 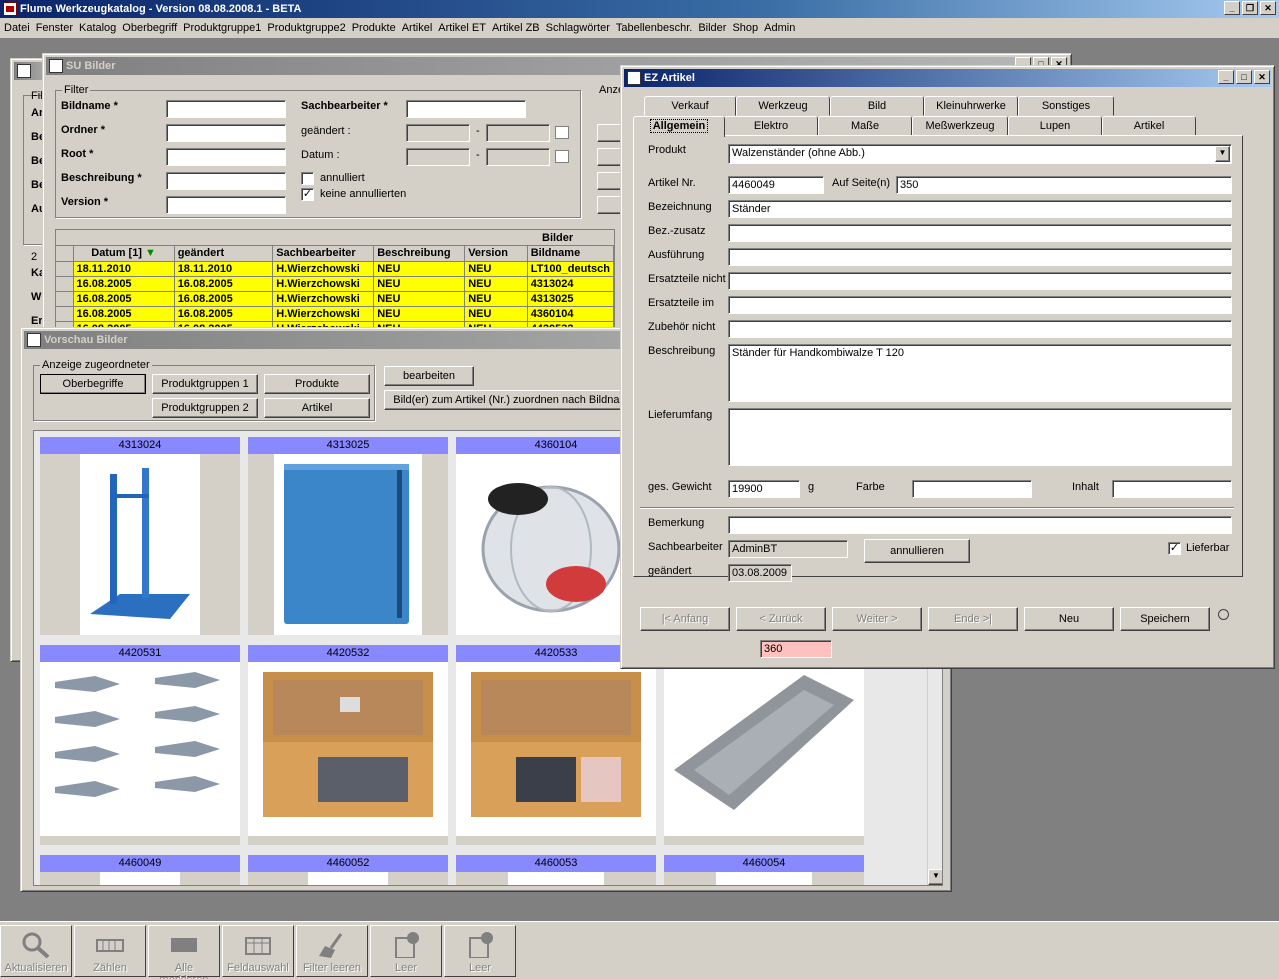 I want to click on zurueck-button: < Zurück, so click(x=781, y=619).